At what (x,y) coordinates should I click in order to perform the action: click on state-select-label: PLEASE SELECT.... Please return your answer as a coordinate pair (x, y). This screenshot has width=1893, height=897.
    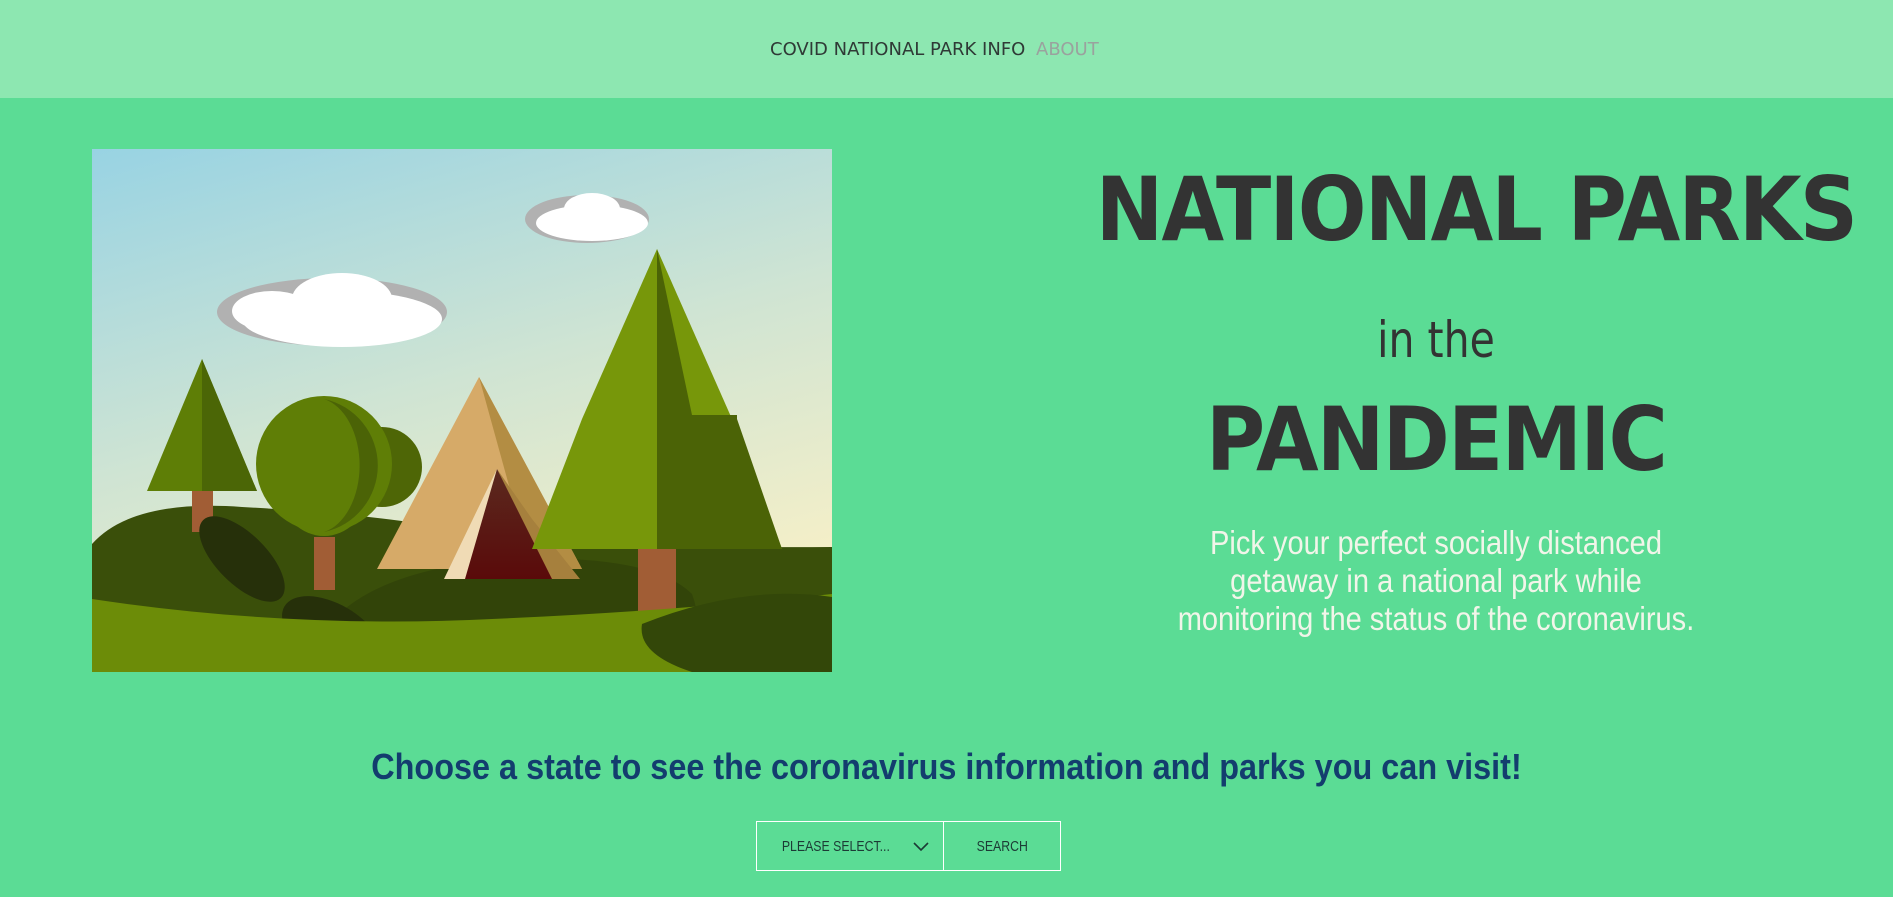
    Looking at the image, I should click on (836, 846).